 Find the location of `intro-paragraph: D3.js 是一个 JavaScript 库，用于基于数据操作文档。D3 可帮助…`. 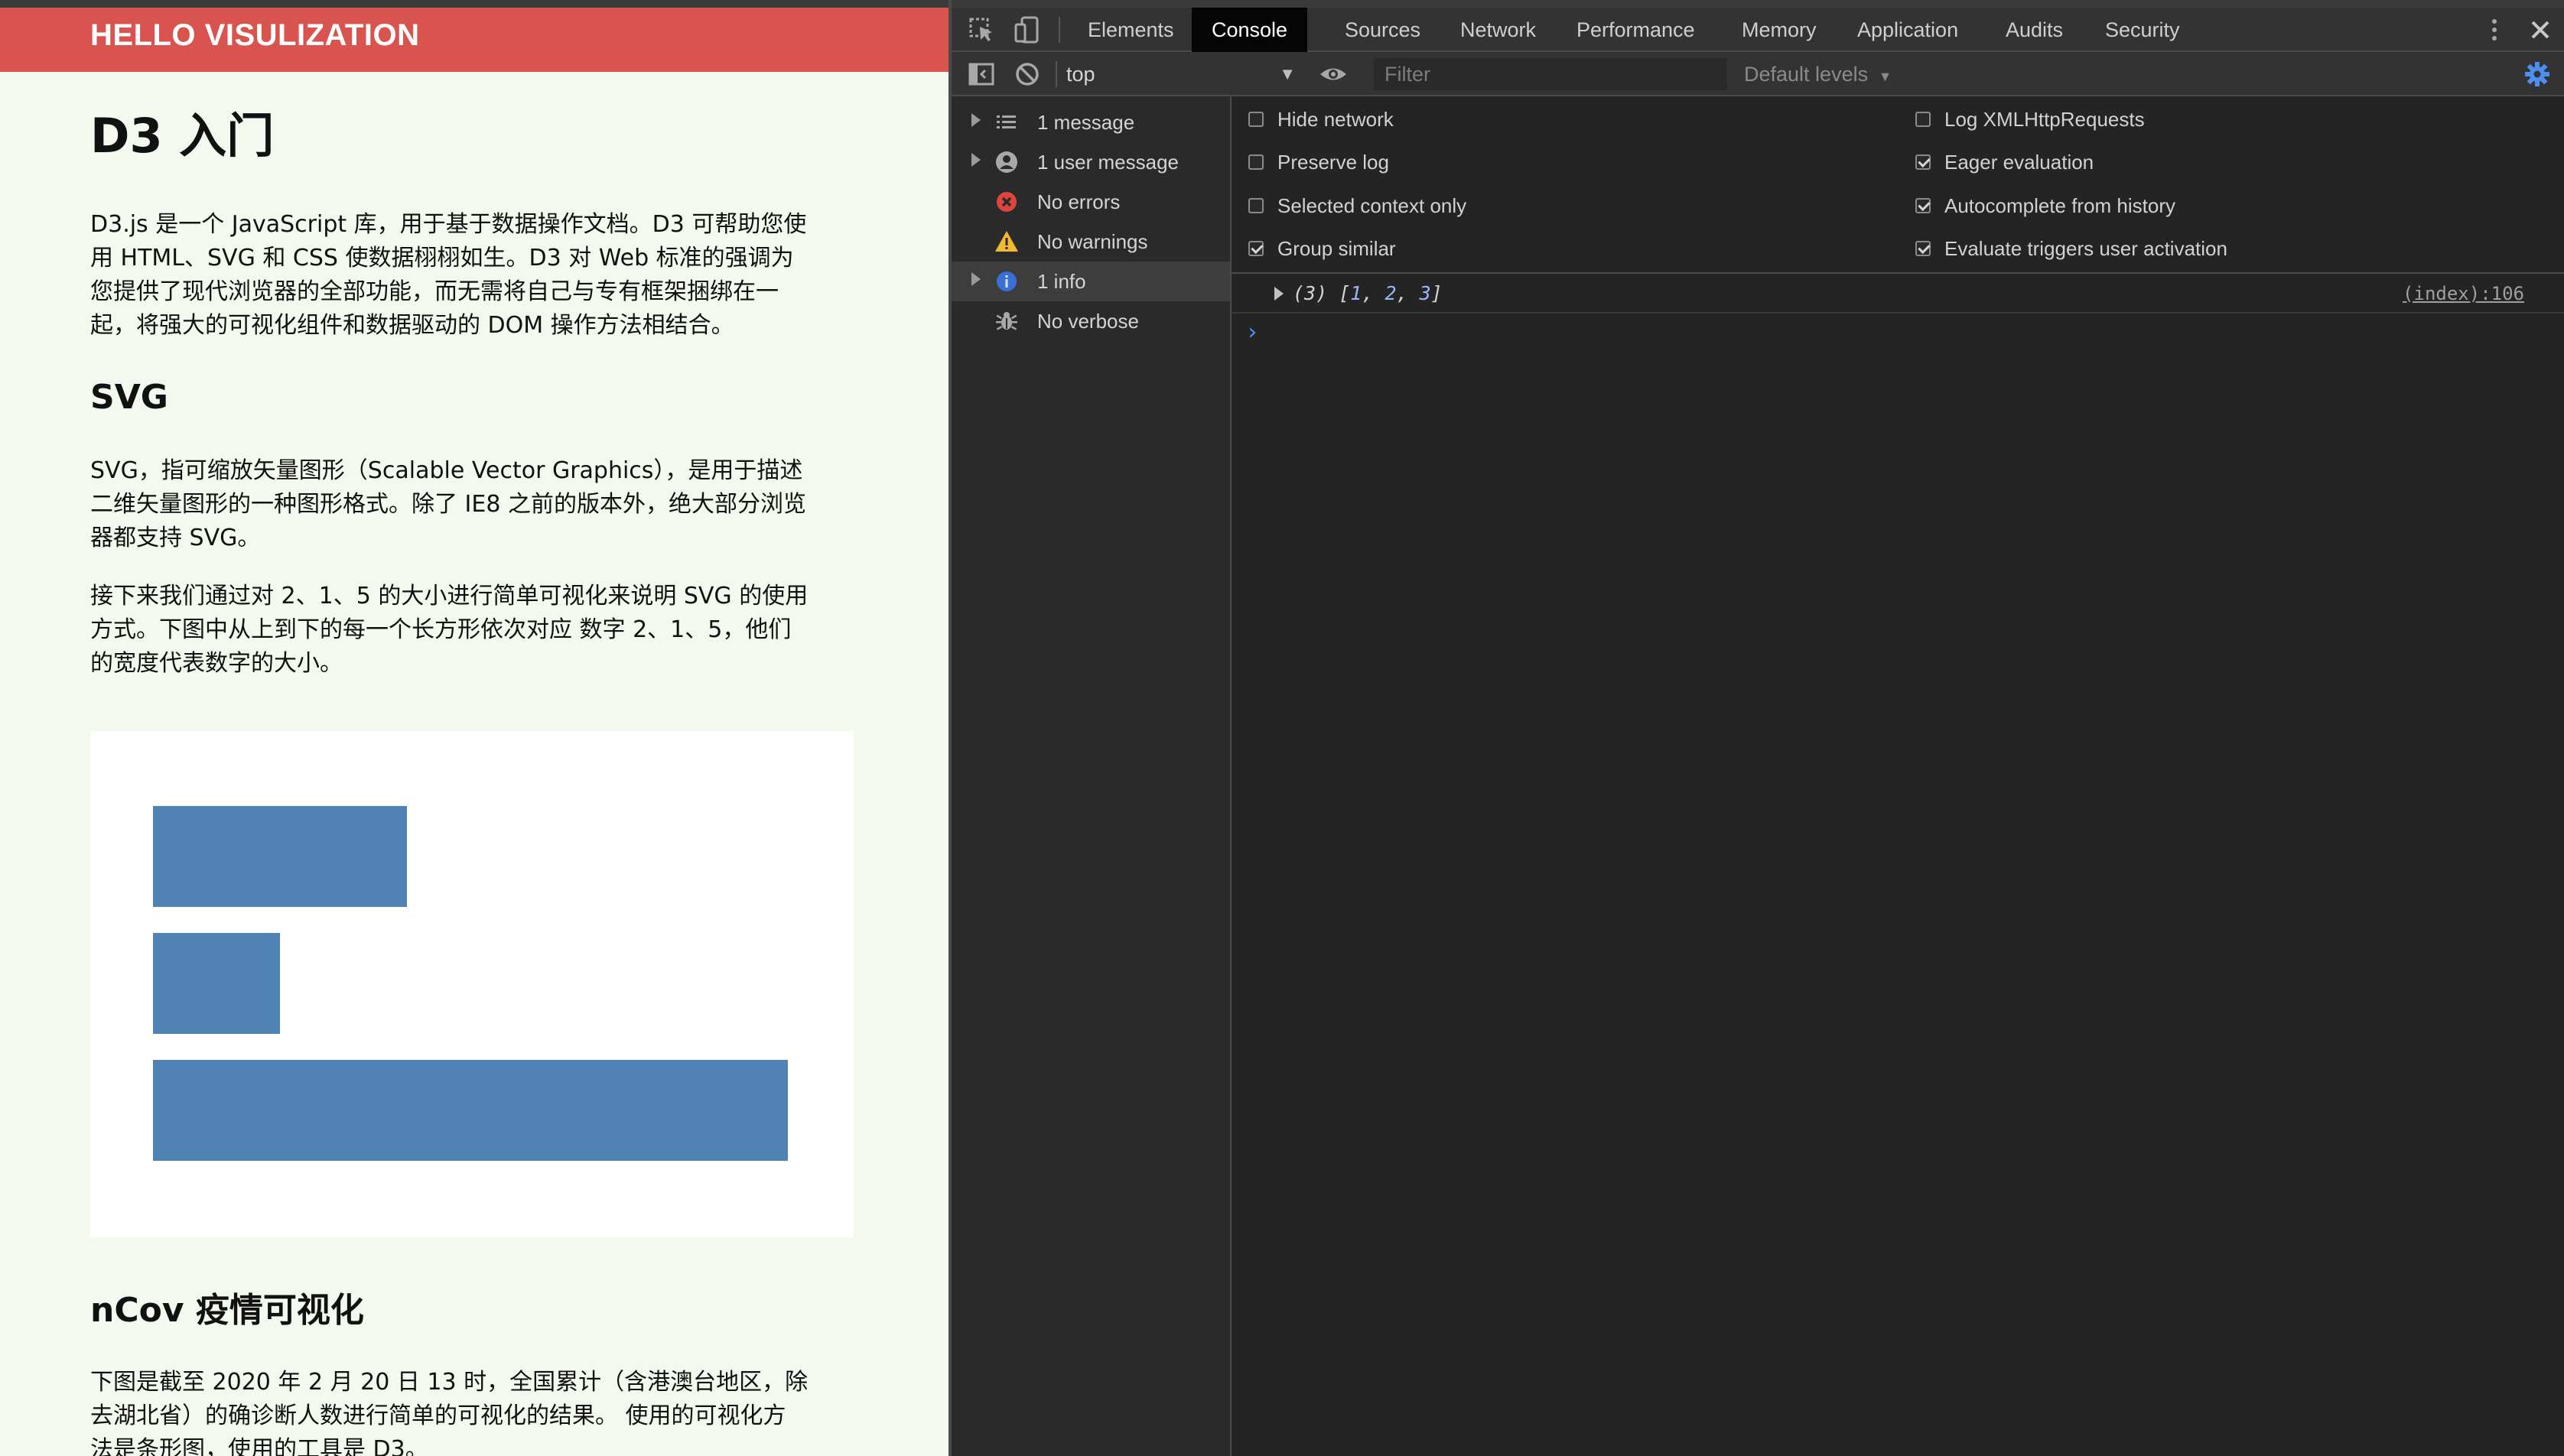

intro-paragraph: D3.js 是一个 JavaScript 库，用于基于数据操作文档。D3 可帮助… is located at coordinates (472, 275).